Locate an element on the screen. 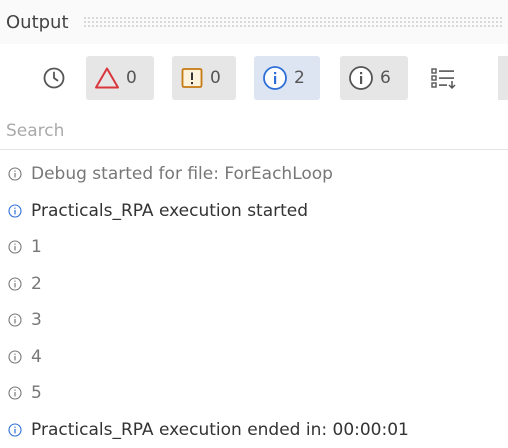  log-entry-text: 2 is located at coordinates (36, 283).